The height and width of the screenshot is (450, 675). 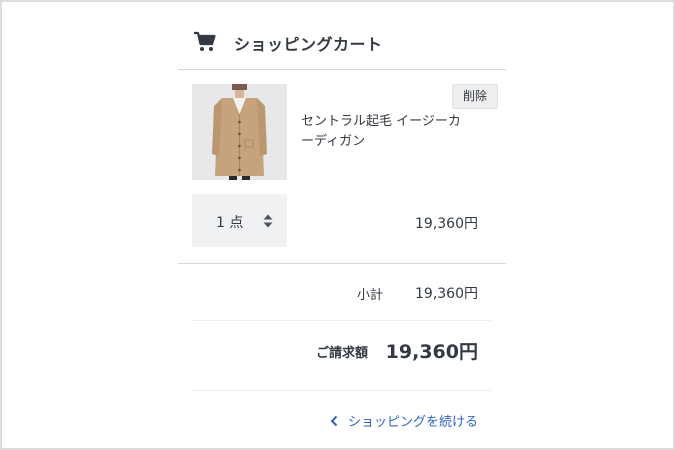 What do you see at coordinates (431, 352) in the screenshot?
I see `total-value: 19,360円` at bounding box center [431, 352].